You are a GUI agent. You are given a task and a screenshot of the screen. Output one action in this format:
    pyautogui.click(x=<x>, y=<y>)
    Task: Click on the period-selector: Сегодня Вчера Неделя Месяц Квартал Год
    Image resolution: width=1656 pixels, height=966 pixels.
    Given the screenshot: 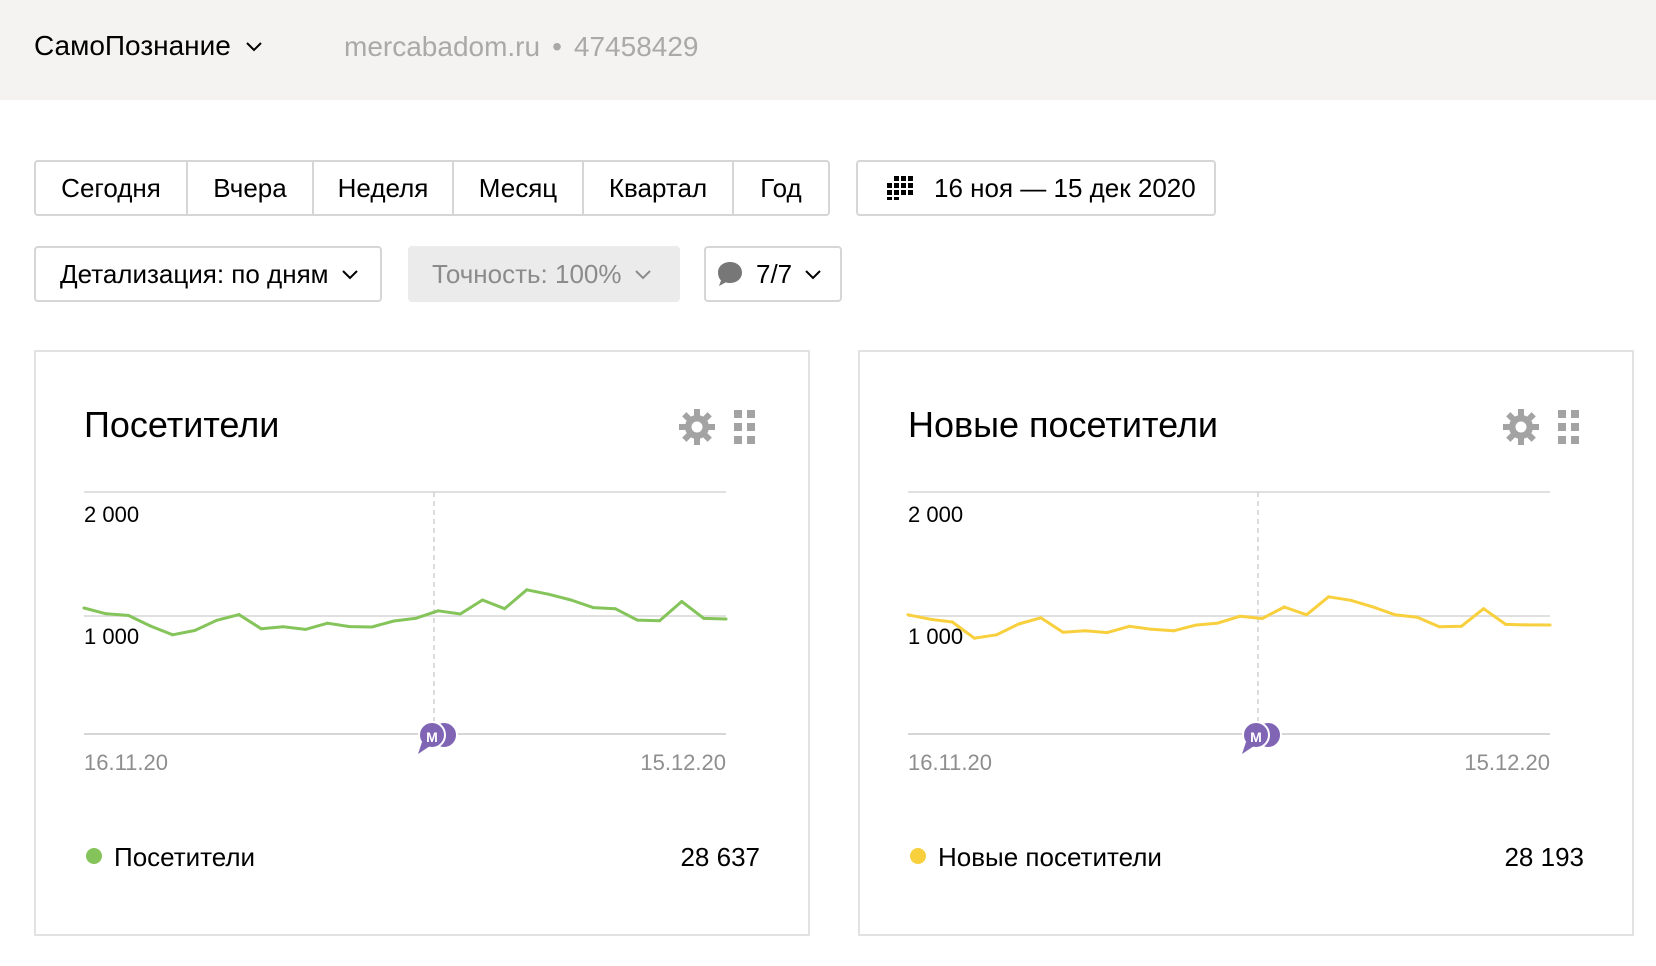 What is the action you would take?
    pyautogui.click(x=432, y=188)
    